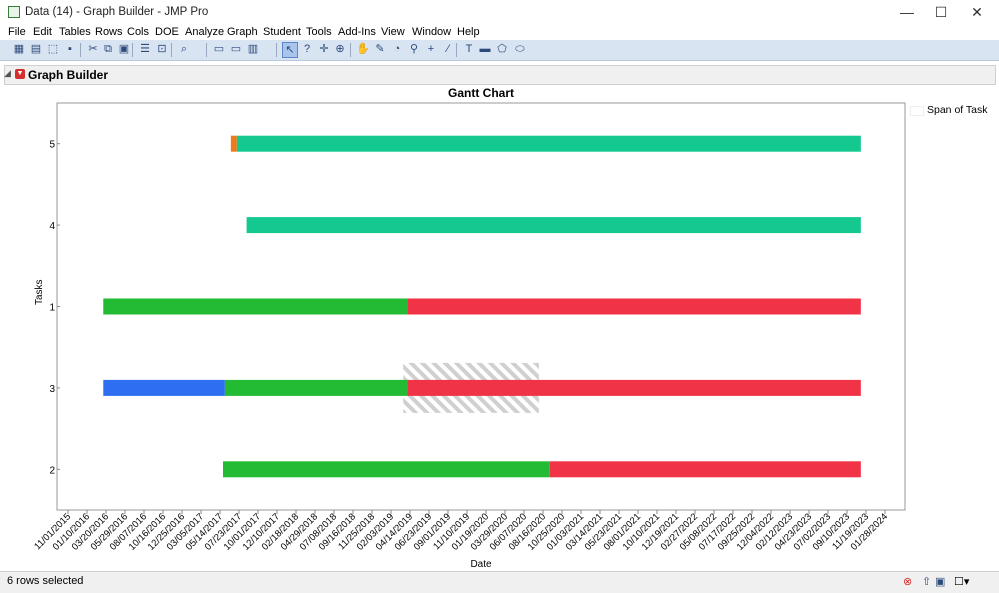 This screenshot has height=593, width=999. What do you see at coordinates (940, 581) in the screenshot?
I see `window-list-icon: ▣` at bounding box center [940, 581].